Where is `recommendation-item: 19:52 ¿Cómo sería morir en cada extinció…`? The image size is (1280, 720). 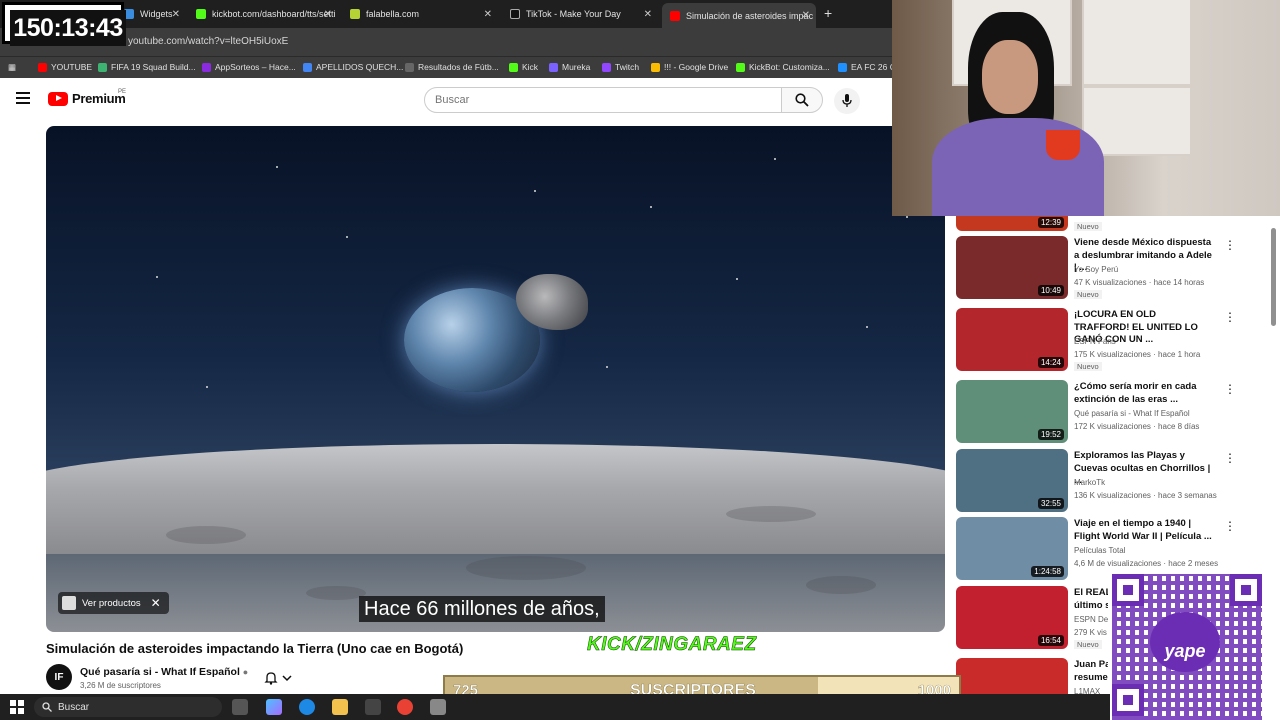
recommendation-item: 19:52 ¿Cómo sería morir en cada extinció… is located at coordinates (1116, 412).